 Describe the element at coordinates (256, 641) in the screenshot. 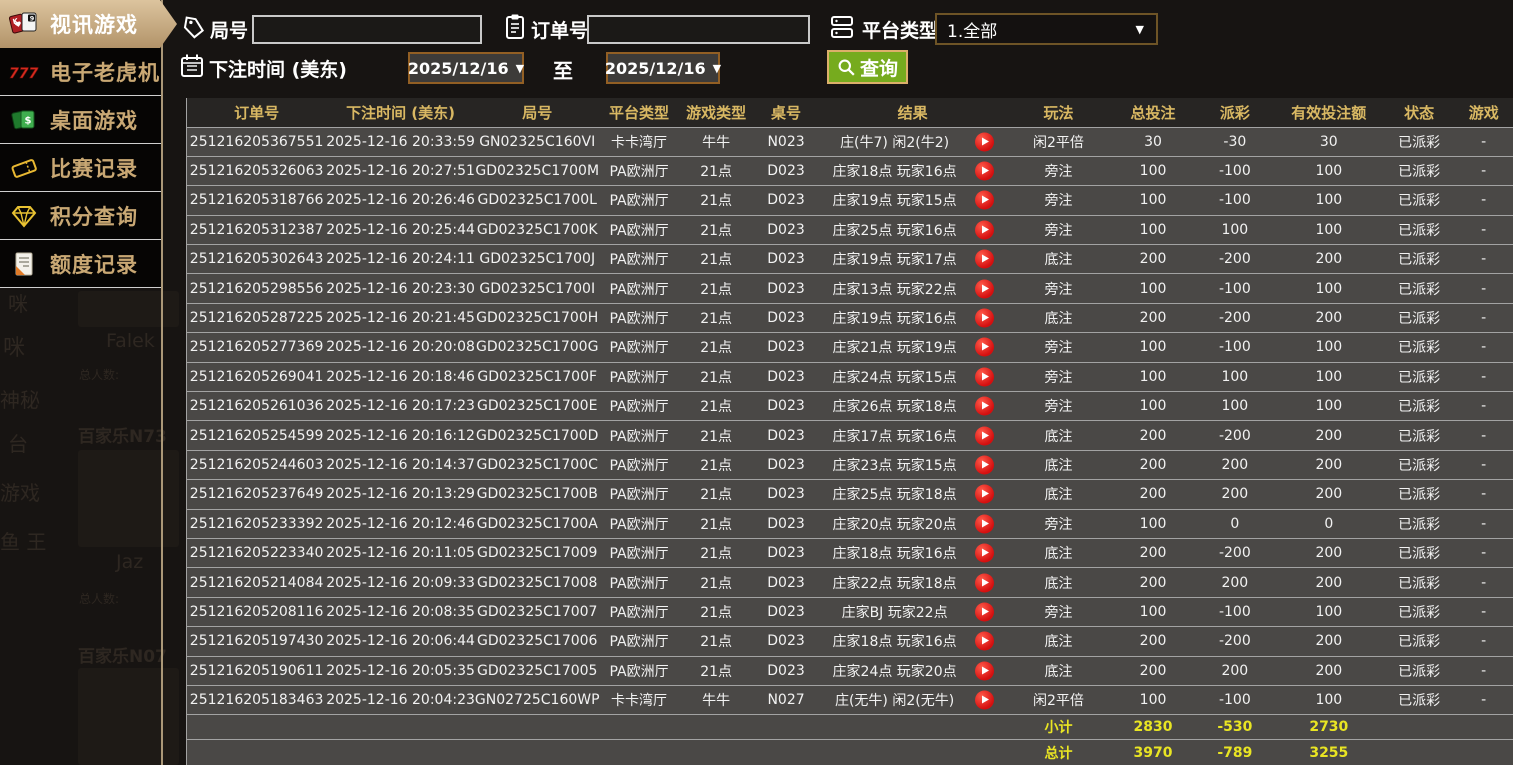

I see `cell-order: 251216205197430` at that location.